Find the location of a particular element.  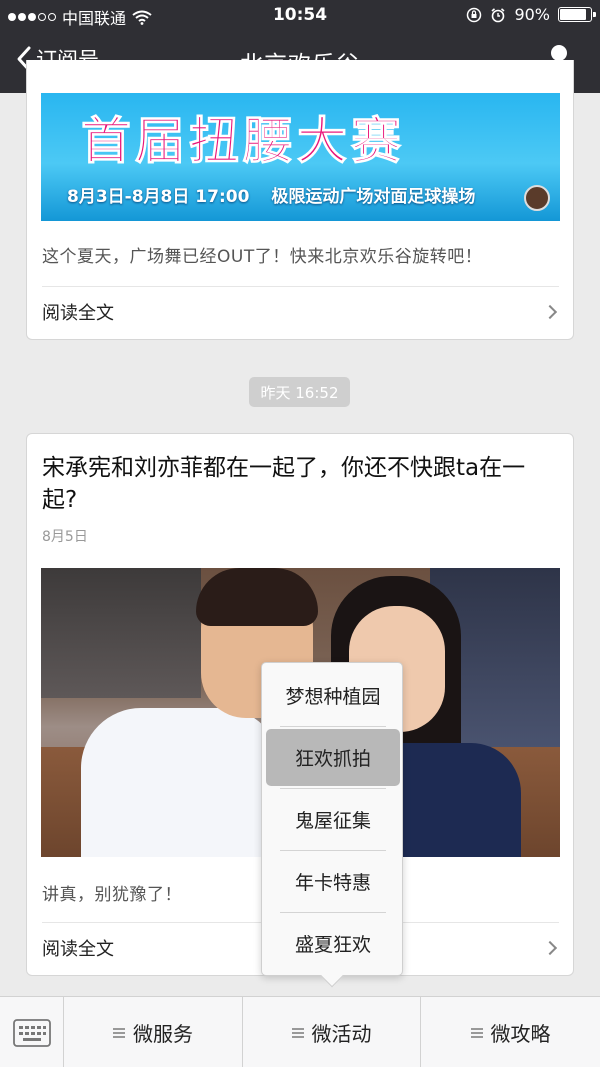

menu-item-carnival-snapshot: 狂欢抓拍 is located at coordinates (333, 757).